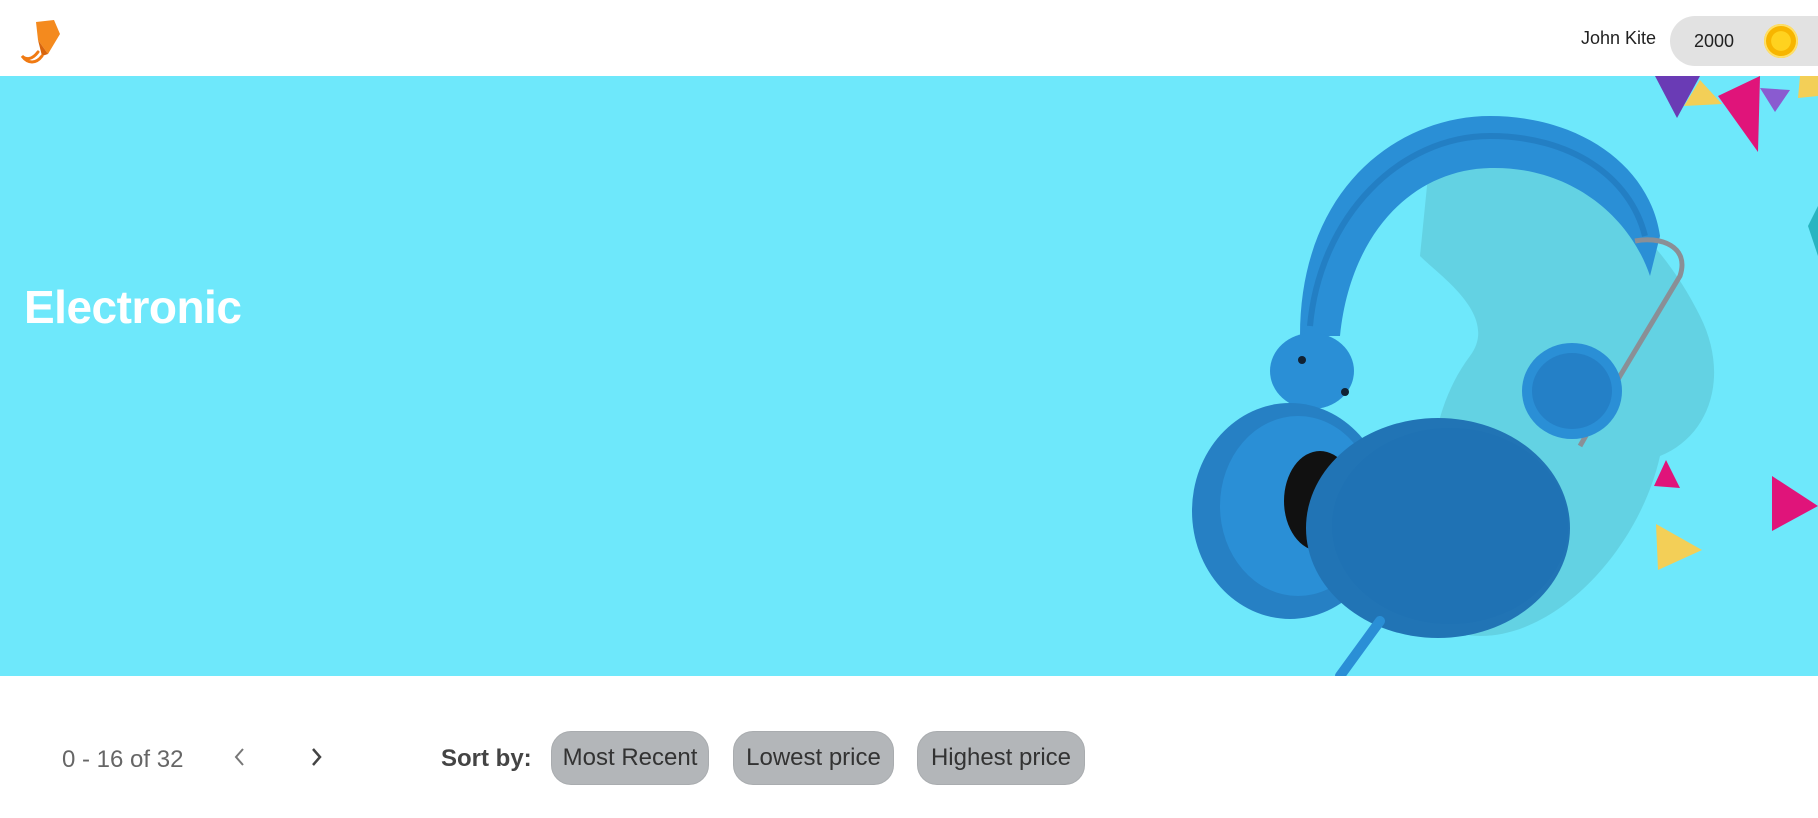  Describe the element at coordinates (630, 758) in the screenshot. I see `sort-most-recent-button: Most Recent` at that location.